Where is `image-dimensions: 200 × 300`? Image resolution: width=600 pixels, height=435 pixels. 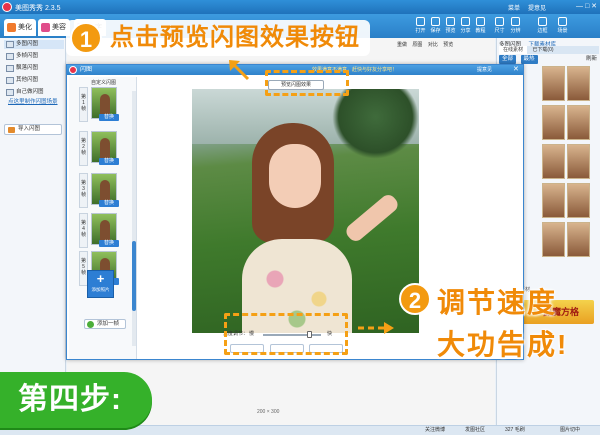 image-dimensions: 200 × 300 is located at coordinates (268, 412).